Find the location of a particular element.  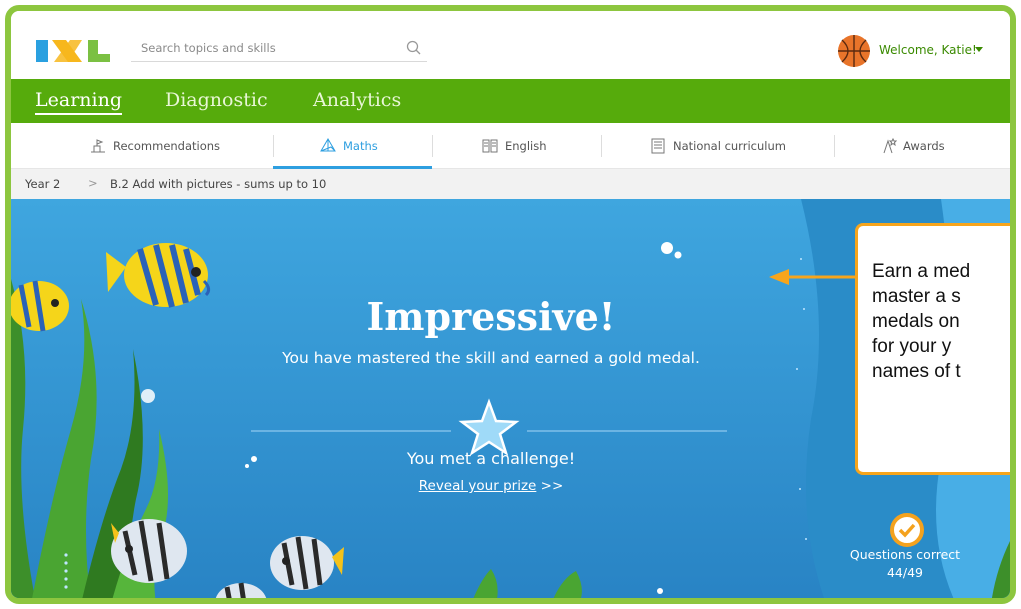

reveal-suffix: >> is located at coordinates (552, 486).